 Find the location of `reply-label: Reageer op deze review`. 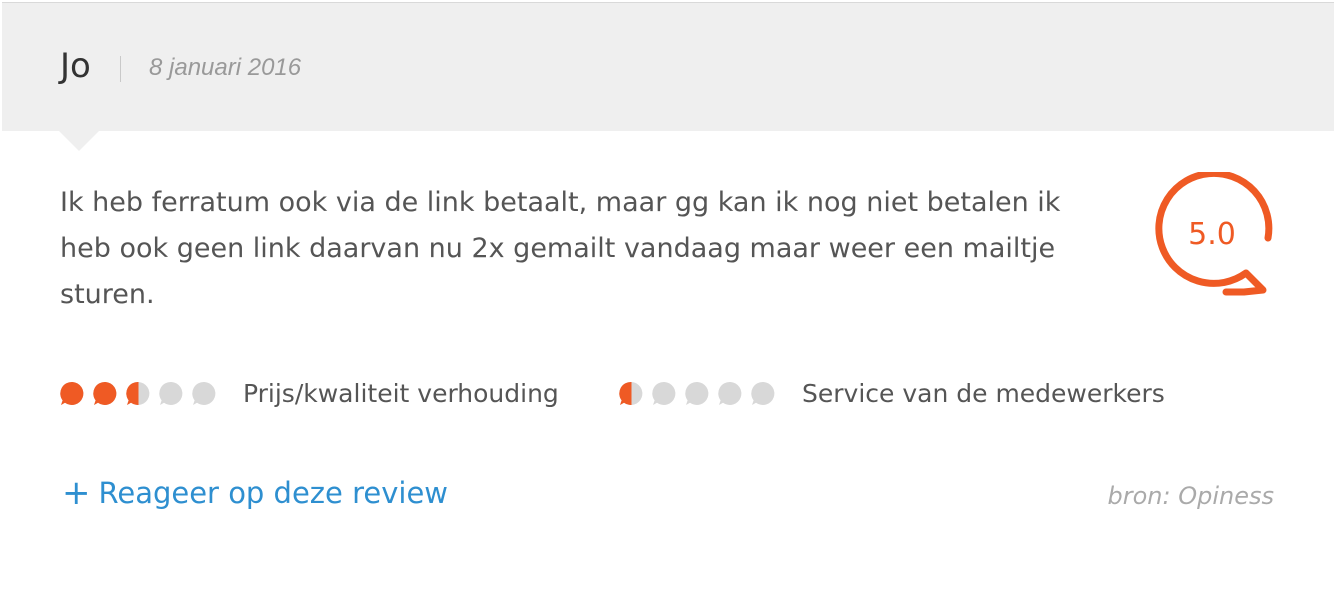

reply-label: Reageer op deze review is located at coordinates (273, 493).